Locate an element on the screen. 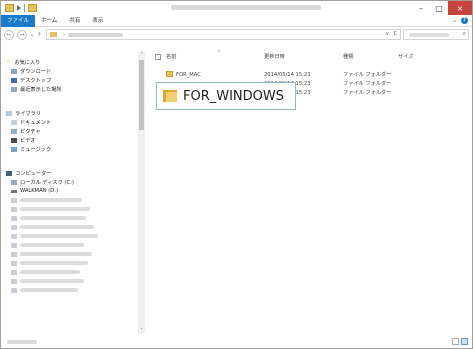  search-input: ⌕ is located at coordinates (436, 34).